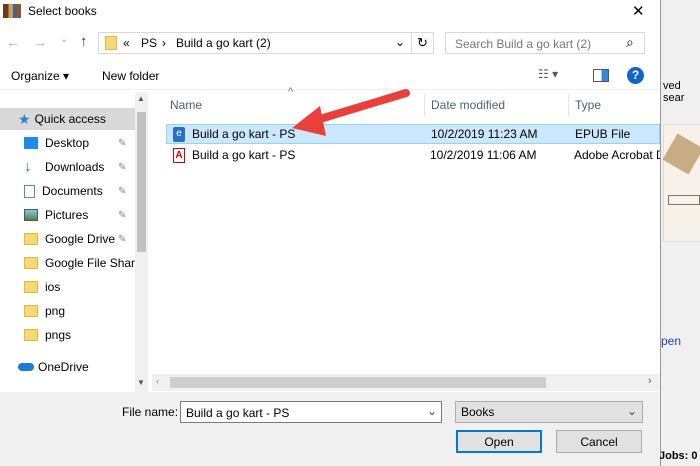 The height and width of the screenshot is (466, 700). I want to click on star-icon: ★, so click(24, 118).